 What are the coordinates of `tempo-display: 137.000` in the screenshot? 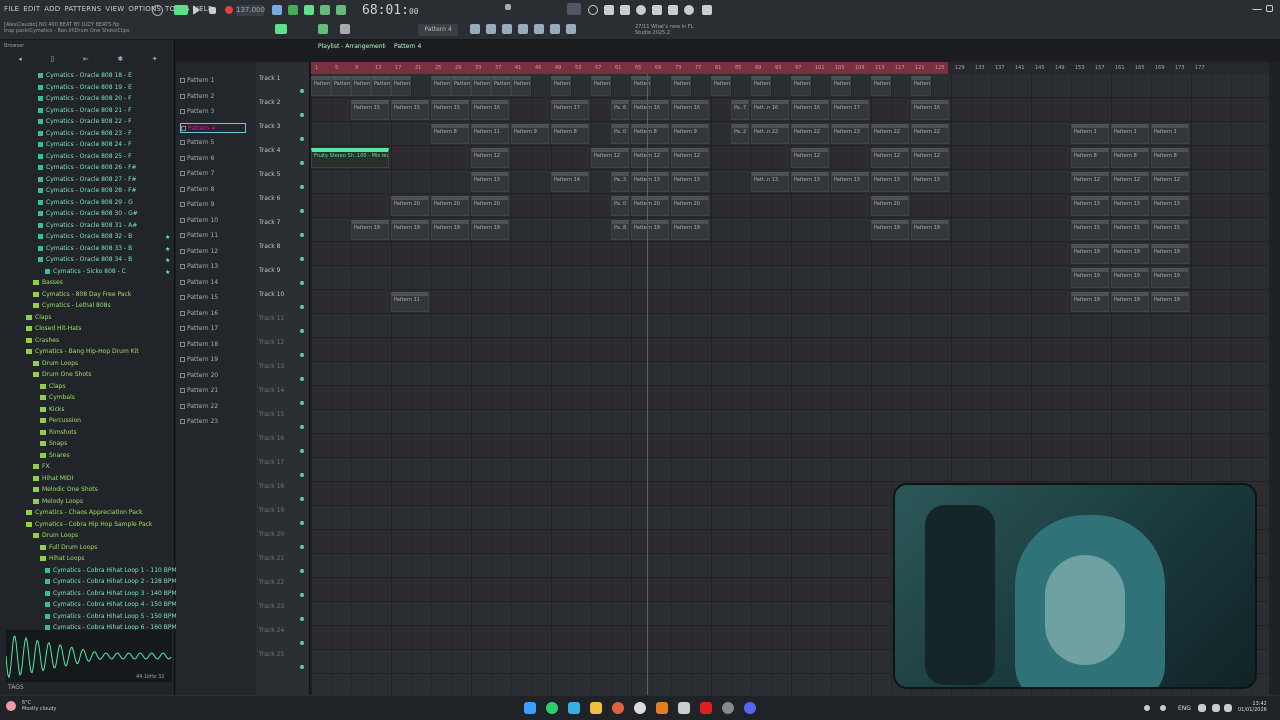 It's located at (250, 10).